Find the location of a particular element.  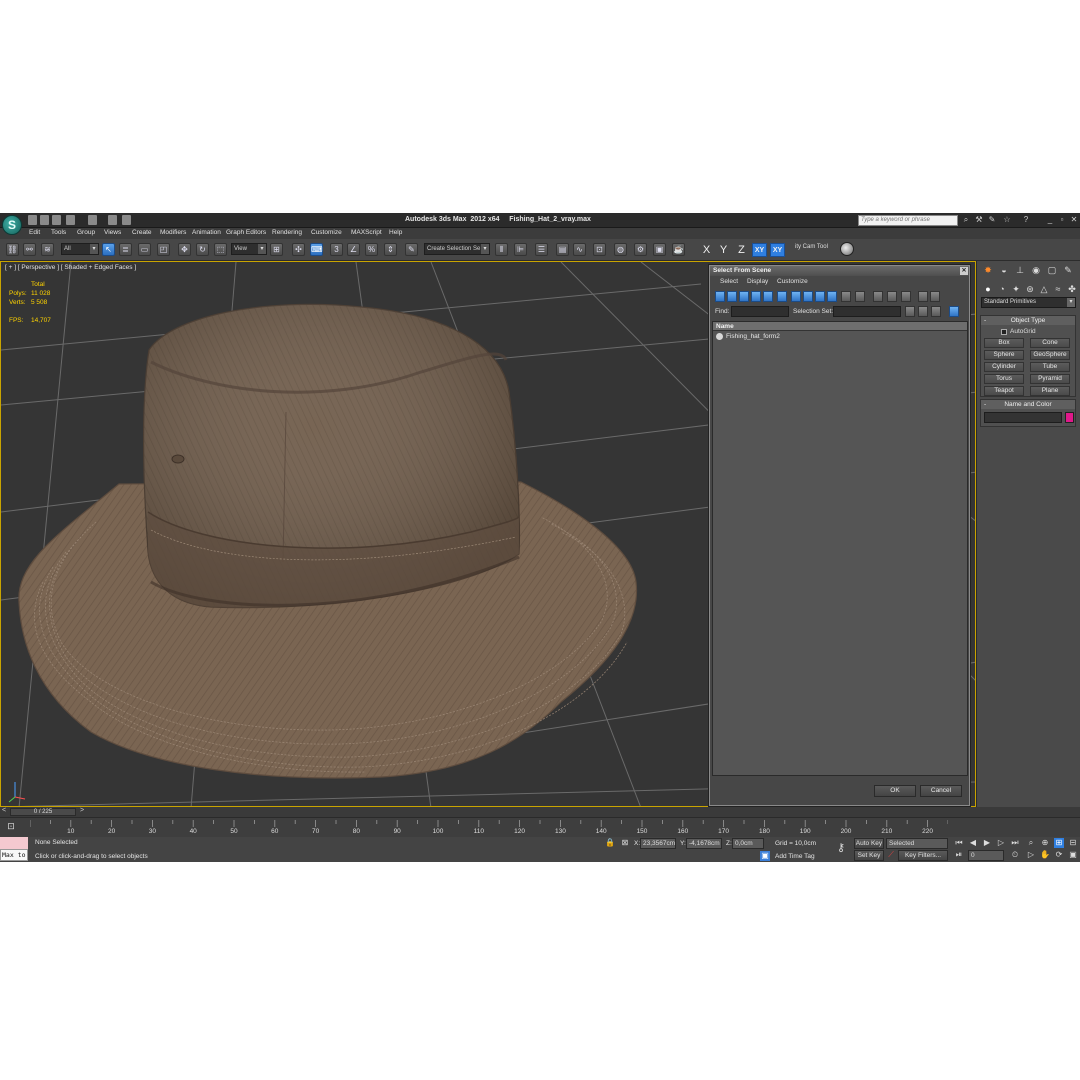

close-icon: ✕ is located at coordinates (1074, 220).